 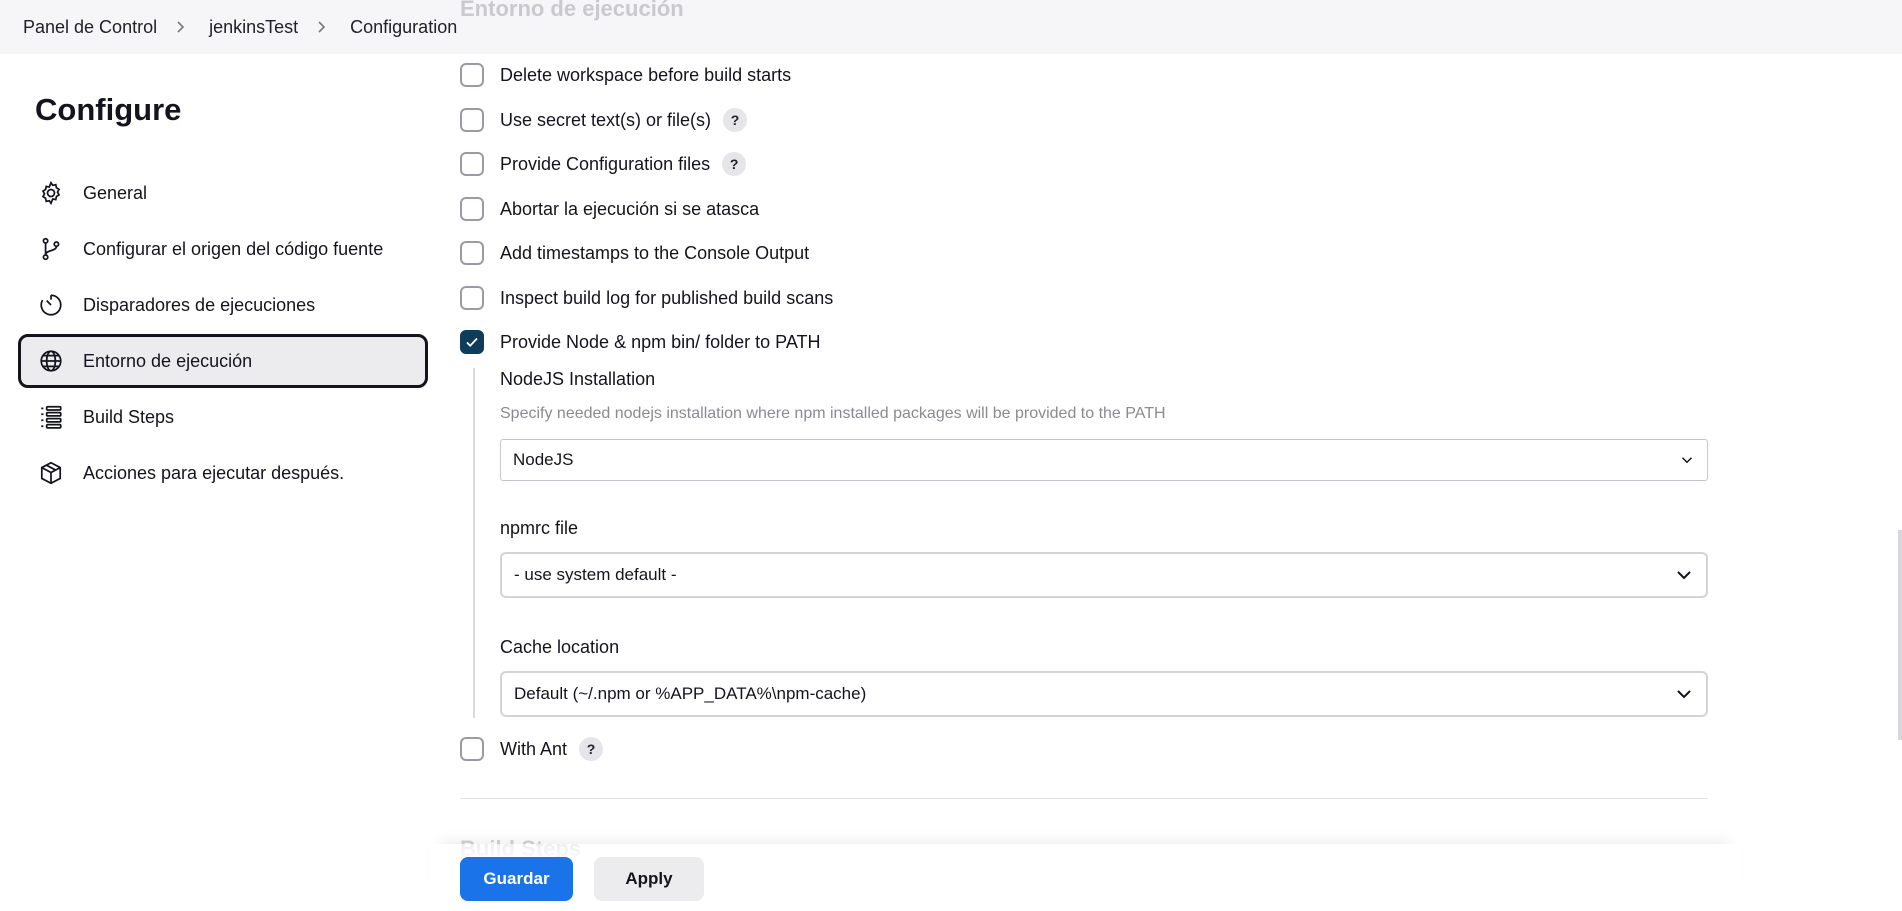 I want to click on option-label: Use secret text(s) or file(s), so click(x=605, y=120).